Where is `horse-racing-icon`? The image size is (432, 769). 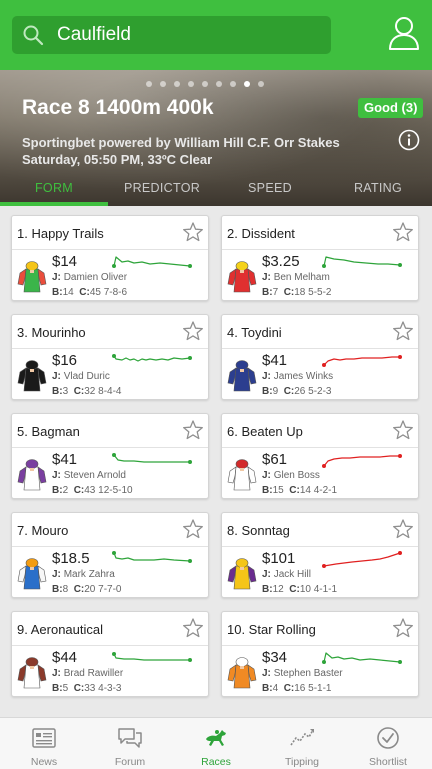 horse-racing-icon is located at coordinates (216, 738).